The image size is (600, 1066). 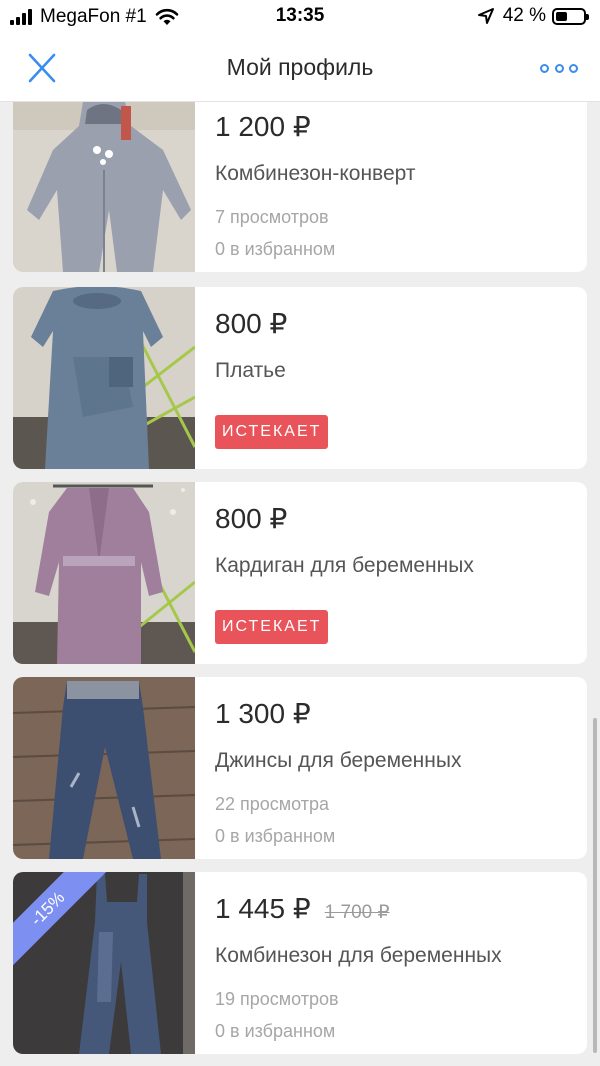 I want to click on listing-photo: -15%, so click(x=104, y=963).